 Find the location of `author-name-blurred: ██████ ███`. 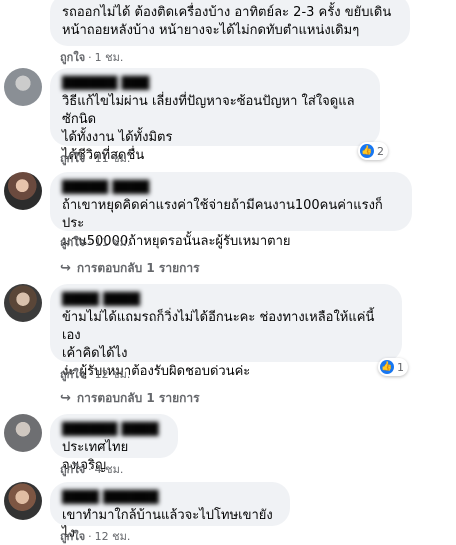

author-name-blurred: ██████ ███ is located at coordinates (215, 83).